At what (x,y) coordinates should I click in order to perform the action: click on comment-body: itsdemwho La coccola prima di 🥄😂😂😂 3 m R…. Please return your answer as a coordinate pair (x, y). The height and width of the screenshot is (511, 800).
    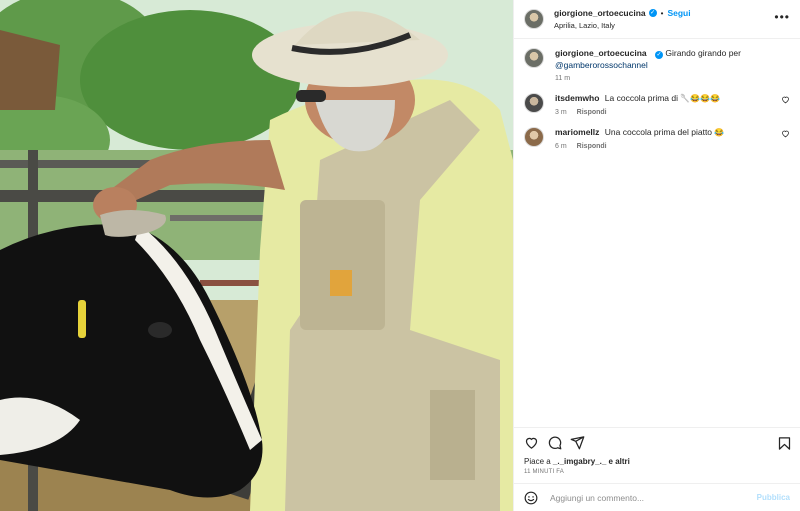
    Looking at the image, I should click on (670, 104).